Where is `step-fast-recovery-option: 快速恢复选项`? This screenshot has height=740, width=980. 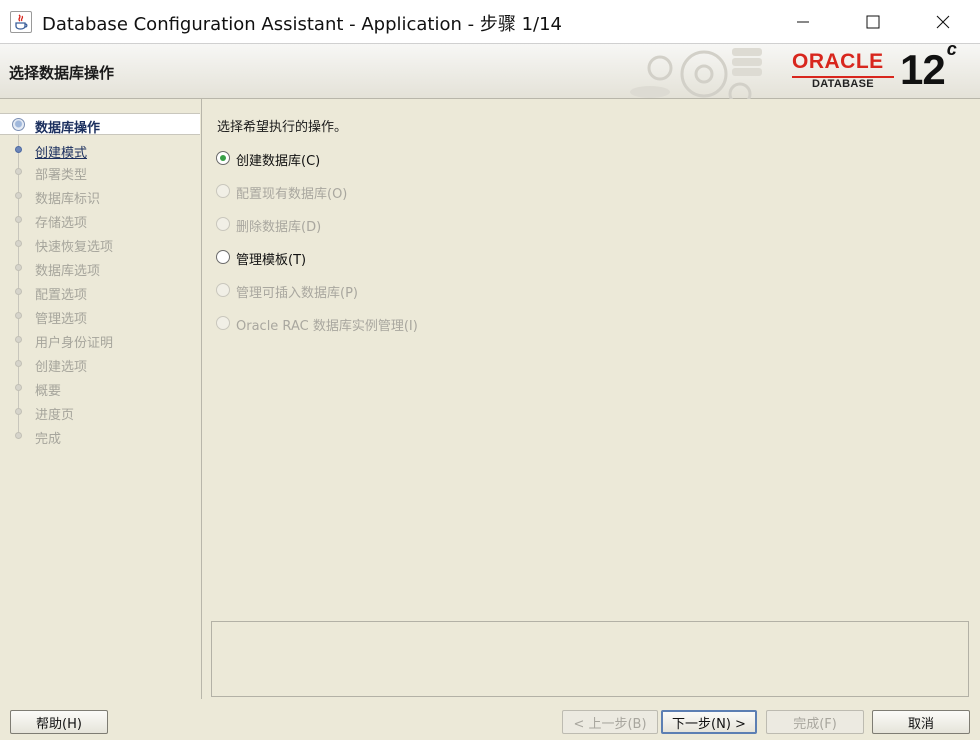
step-fast-recovery-option: 快速恢复选项 is located at coordinates (100, 244).